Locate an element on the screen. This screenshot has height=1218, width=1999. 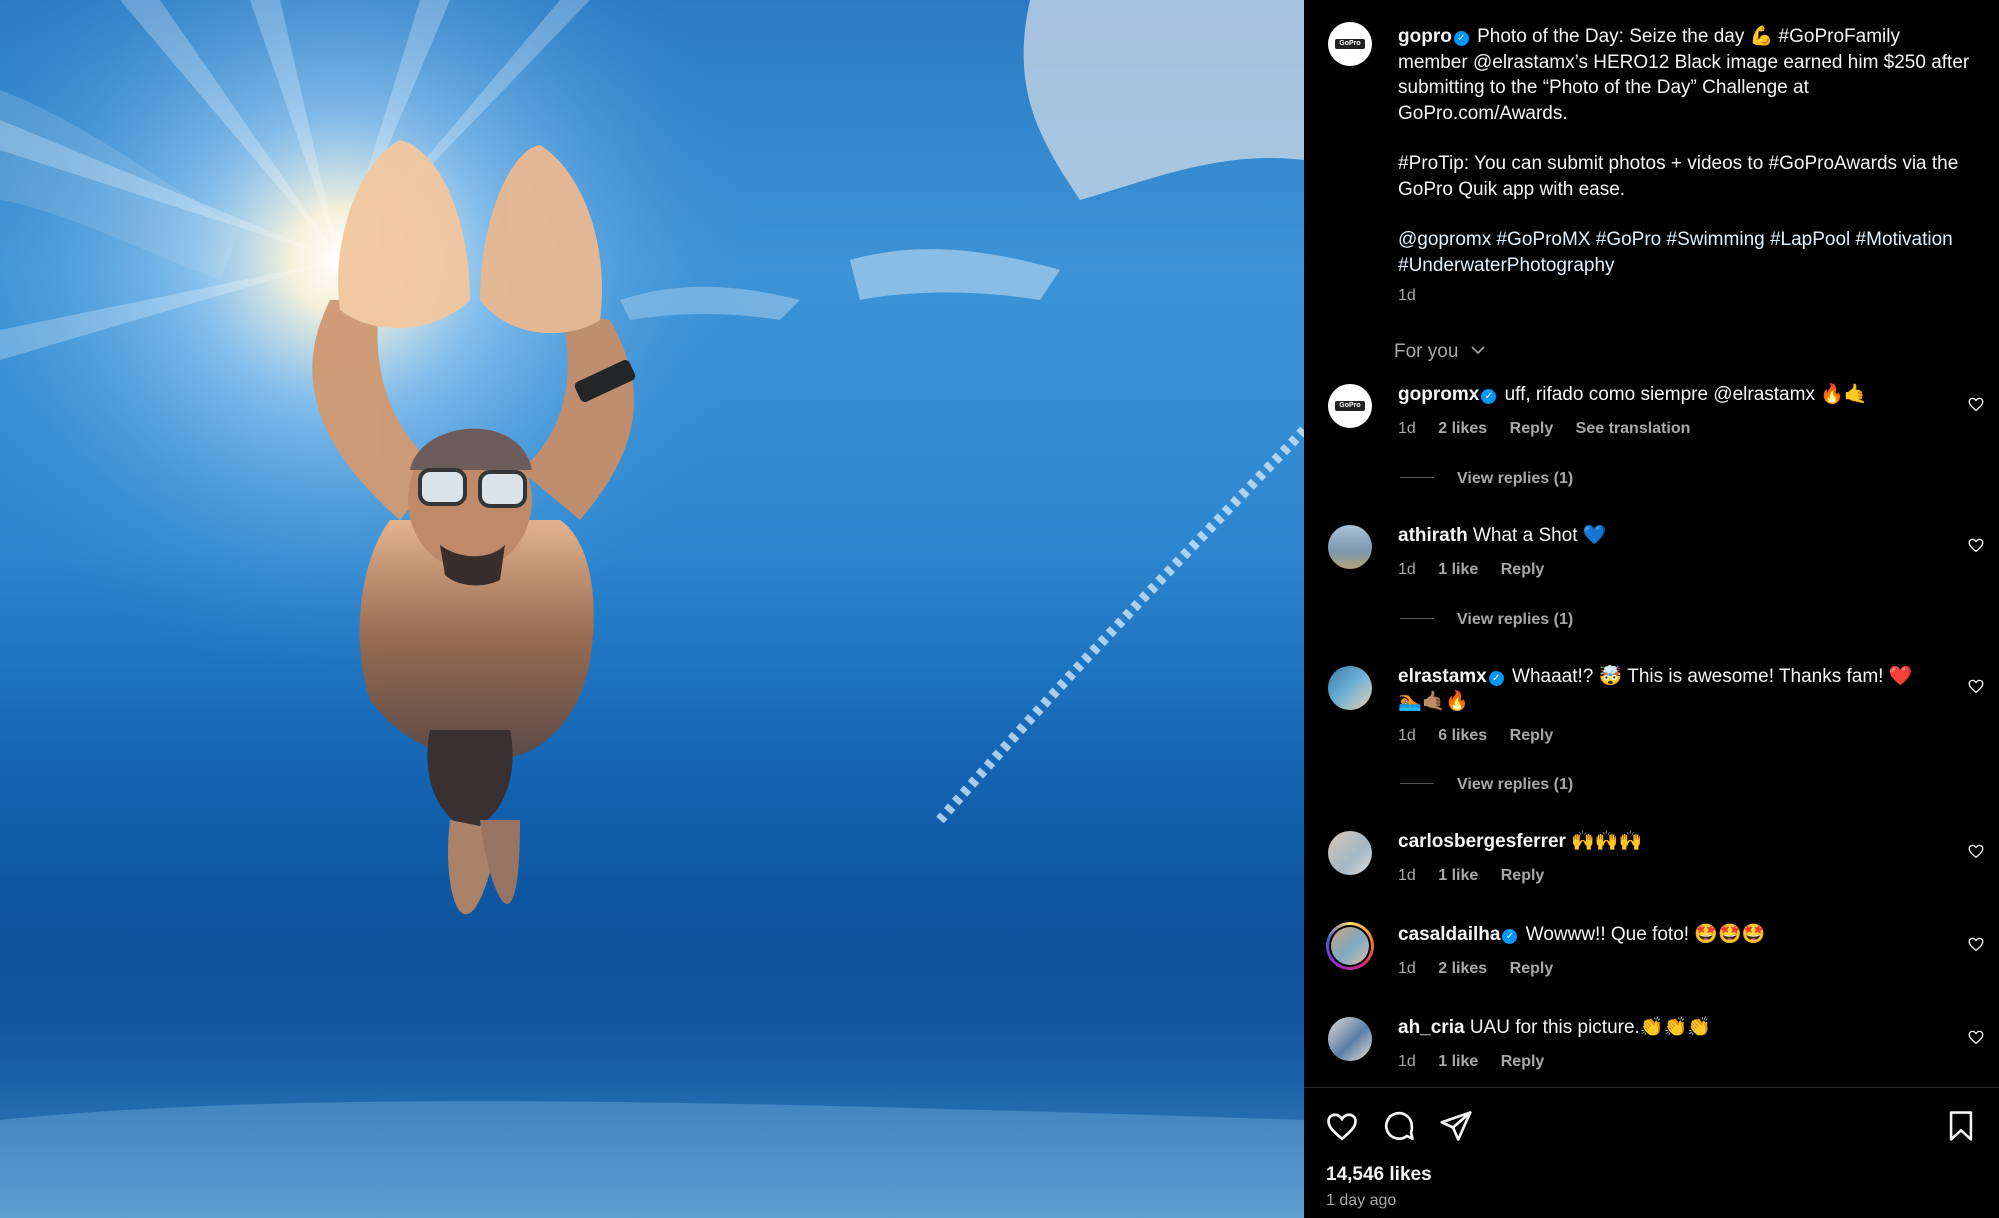
post-likes-count: 14,546 likes is located at coordinates (1379, 1175).